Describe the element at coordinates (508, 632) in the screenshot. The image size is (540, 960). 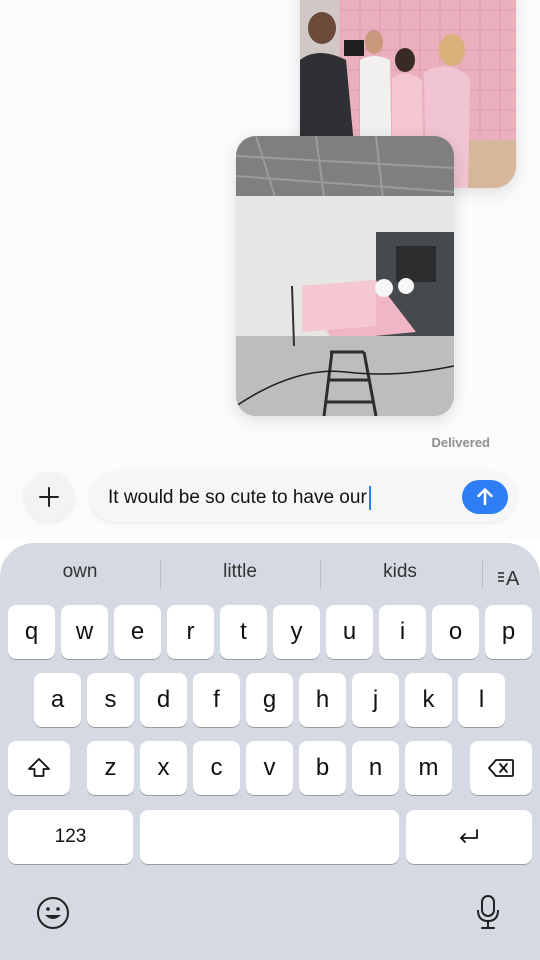
I see `key-p: p` at that location.